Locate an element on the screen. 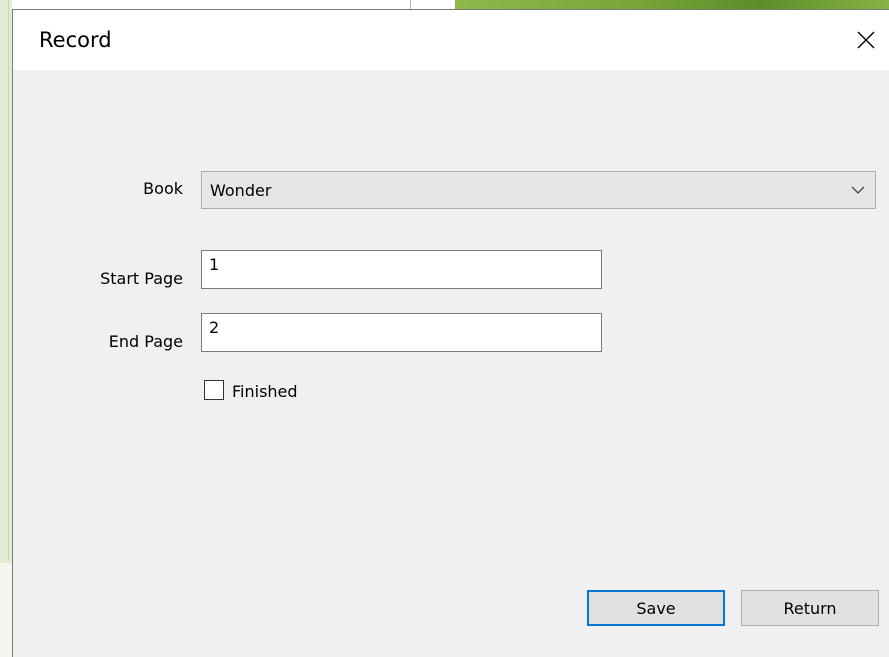 The image size is (889, 657). dialog-title: Record is located at coordinates (75, 40).